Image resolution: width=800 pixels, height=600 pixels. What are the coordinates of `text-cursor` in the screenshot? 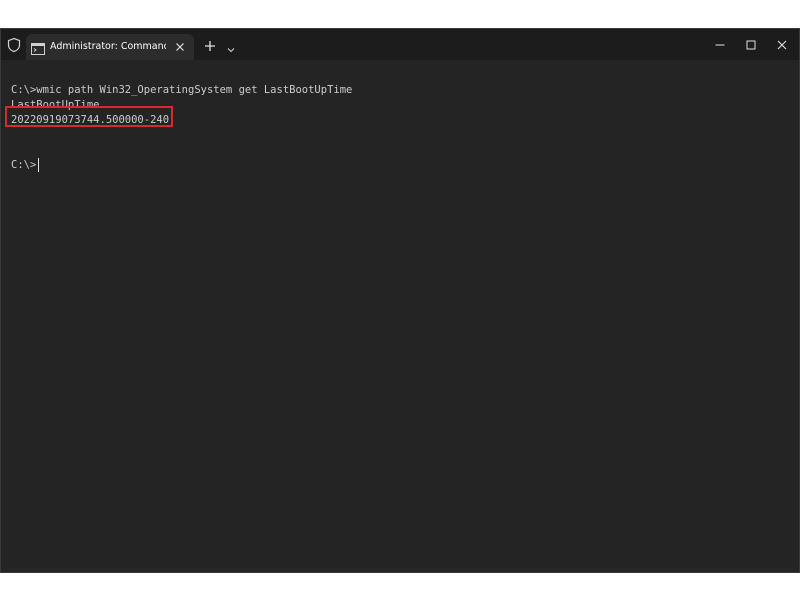 It's located at (38, 165).